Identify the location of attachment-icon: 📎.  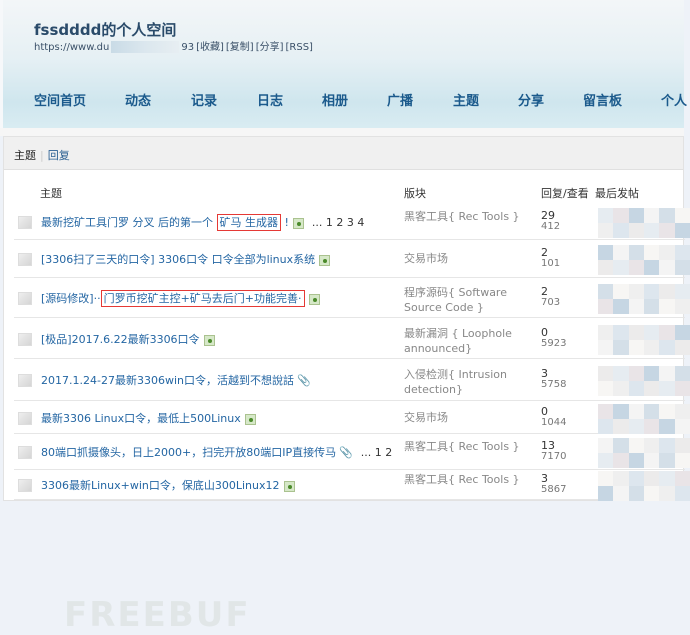
(346, 452).